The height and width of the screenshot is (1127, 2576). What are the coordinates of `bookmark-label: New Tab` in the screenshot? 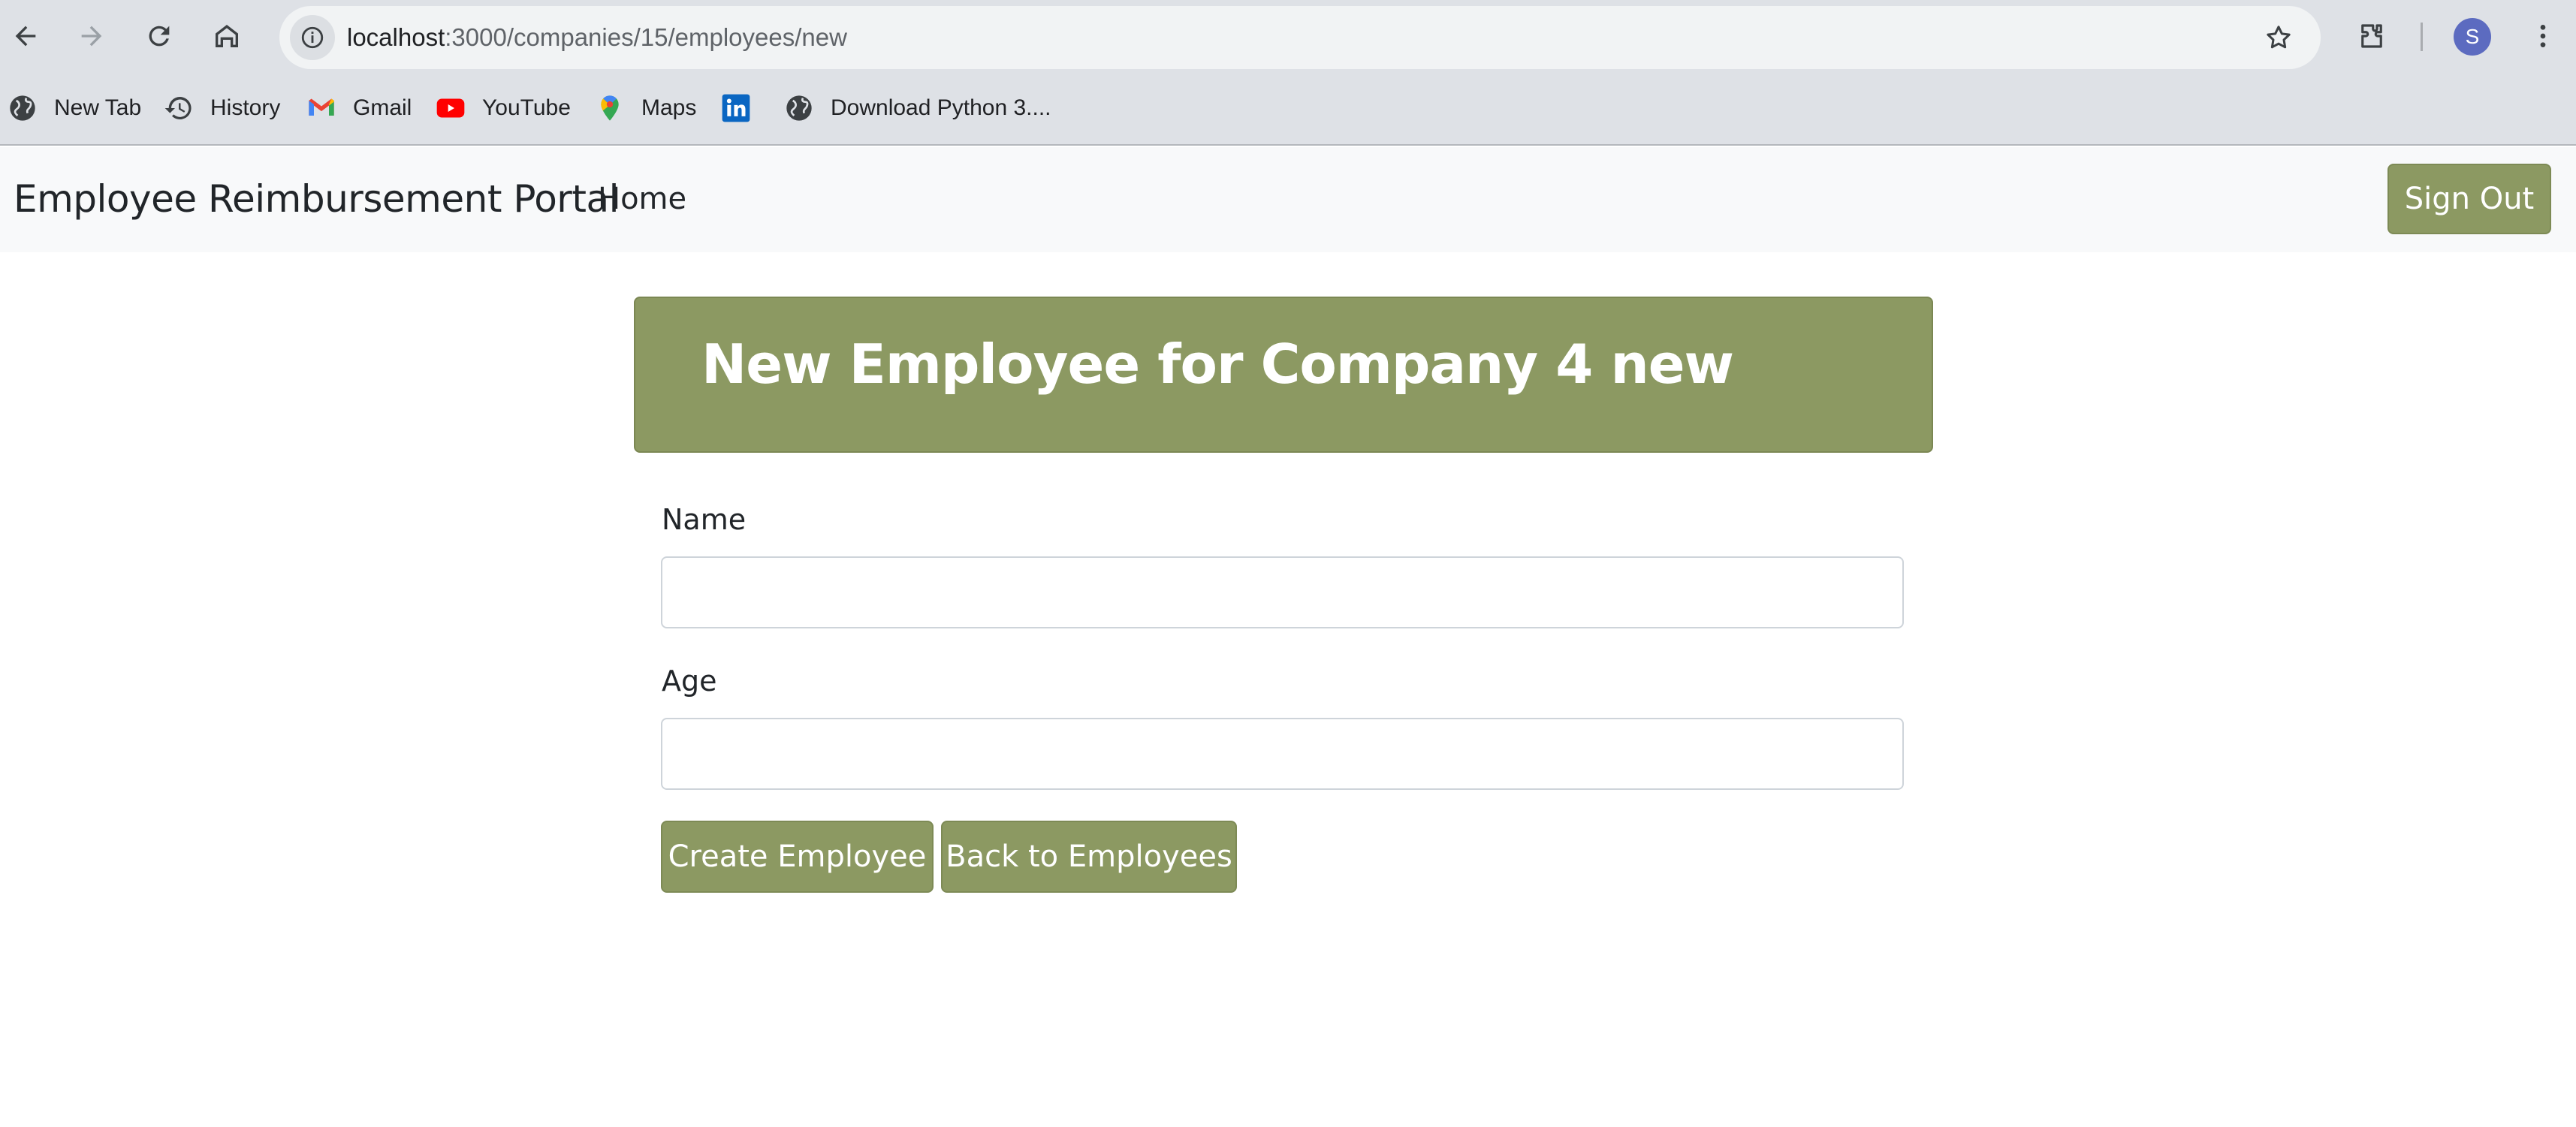 It's located at (98, 107).